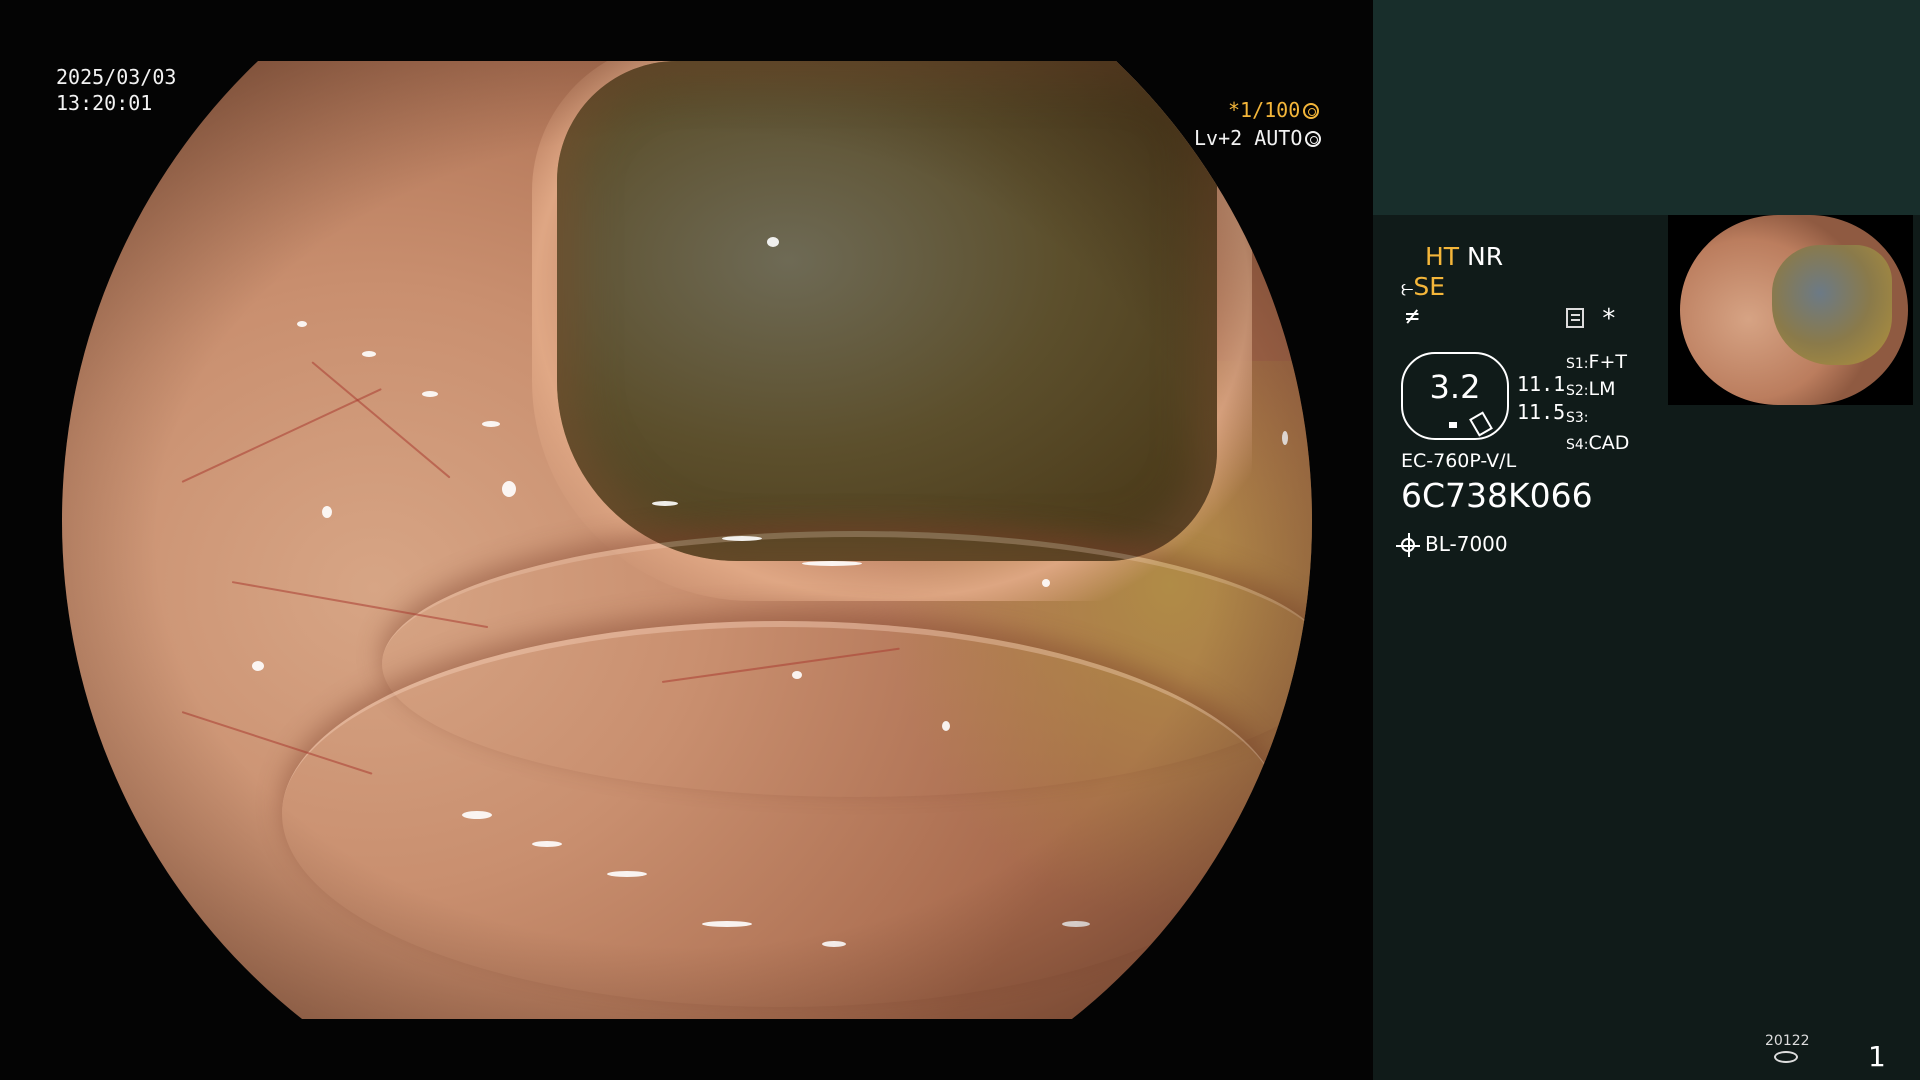  What do you see at coordinates (116, 90) in the screenshot?
I see `datetime-readout: 2025/03/03 13:20:01` at bounding box center [116, 90].